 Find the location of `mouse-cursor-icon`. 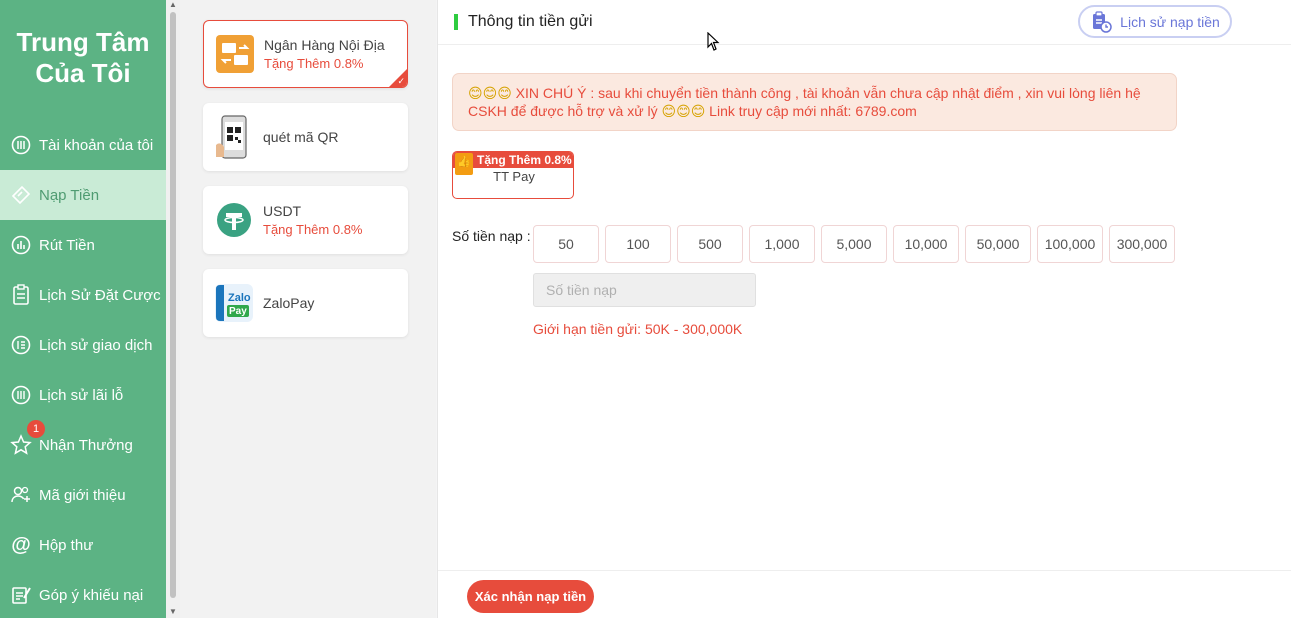

mouse-cursor-icon is located at coordinates (714, 44).